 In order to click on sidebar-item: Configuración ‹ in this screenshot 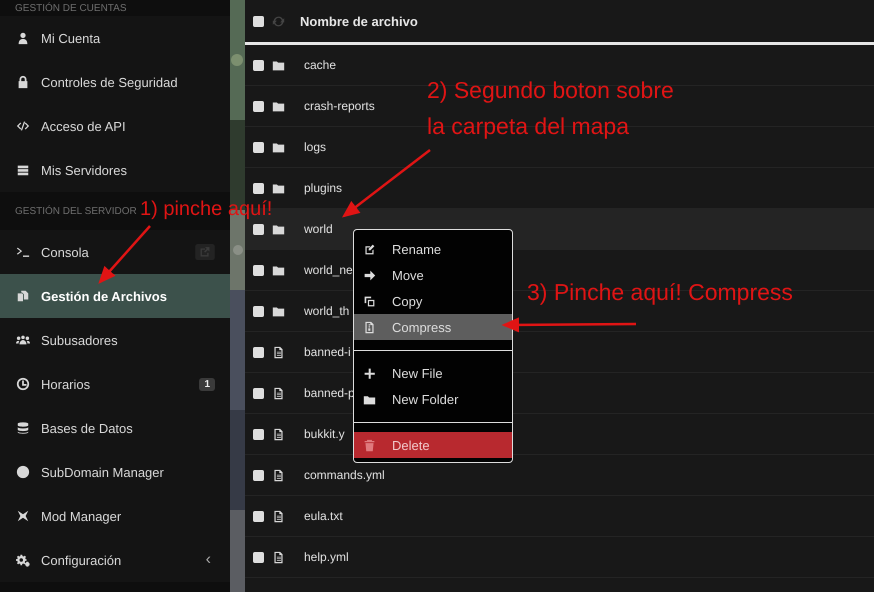, I will do `click(115, 560)`.